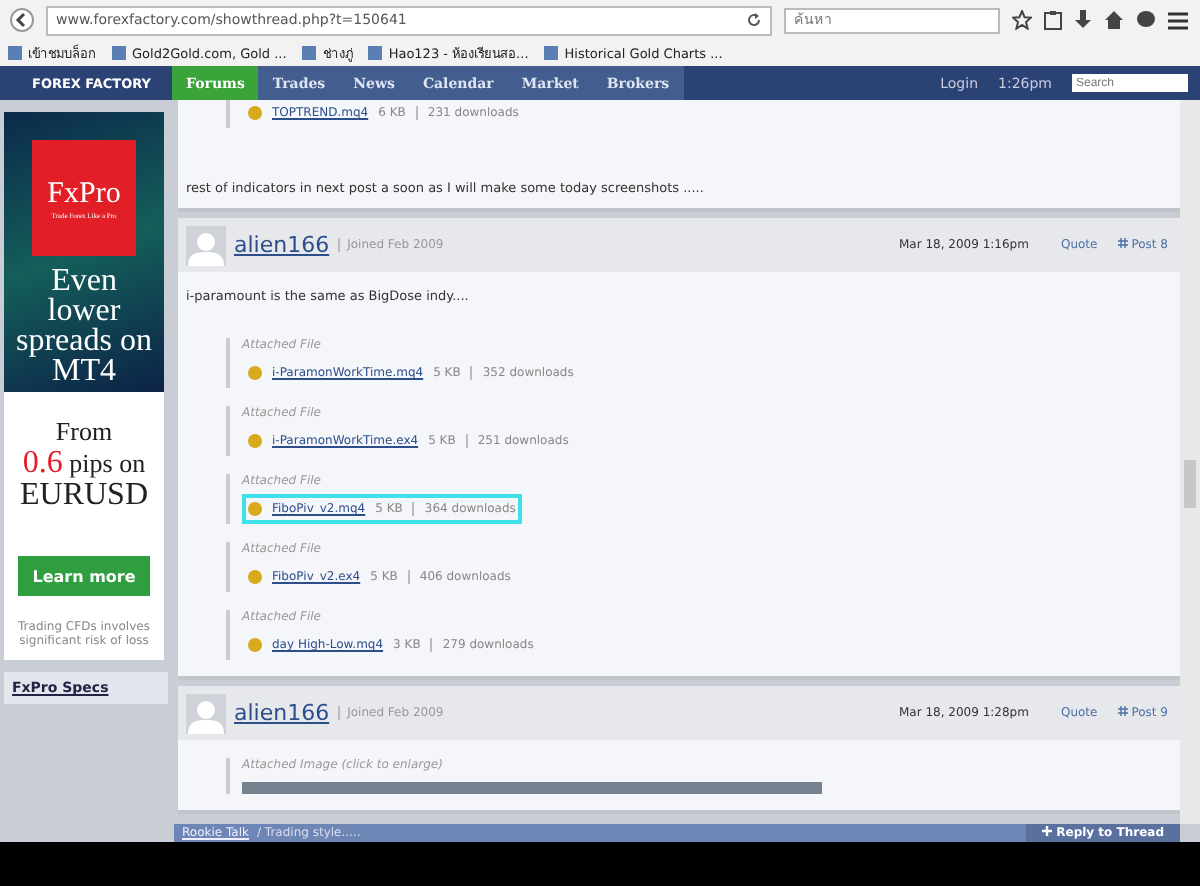  What do you see at coordinates (83, 464) in the screenshot?
I see `ad-offer-text: From 0.6 pips on EURUSD` at bounding box center [83, 464].